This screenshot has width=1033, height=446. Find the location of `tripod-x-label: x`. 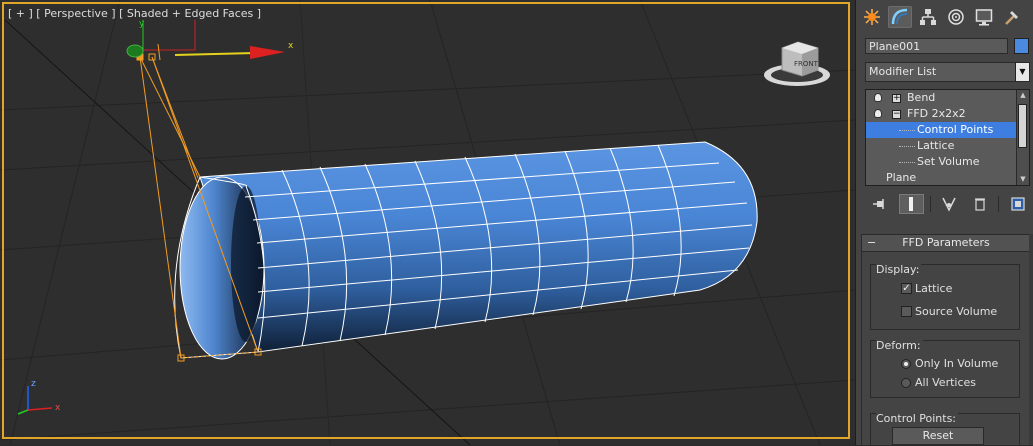

tripod-x-label: x is located at coordinates (58, 408).